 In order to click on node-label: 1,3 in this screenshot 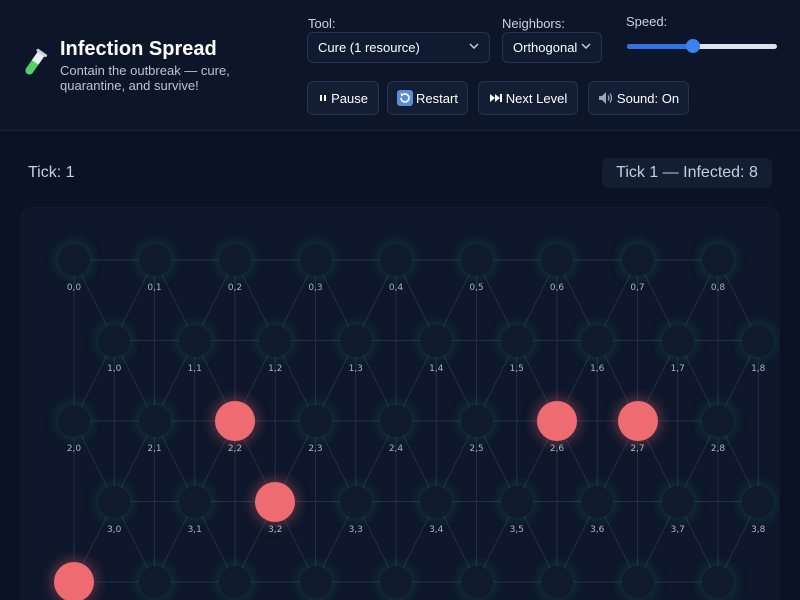, I will do `click(355, 368)`.